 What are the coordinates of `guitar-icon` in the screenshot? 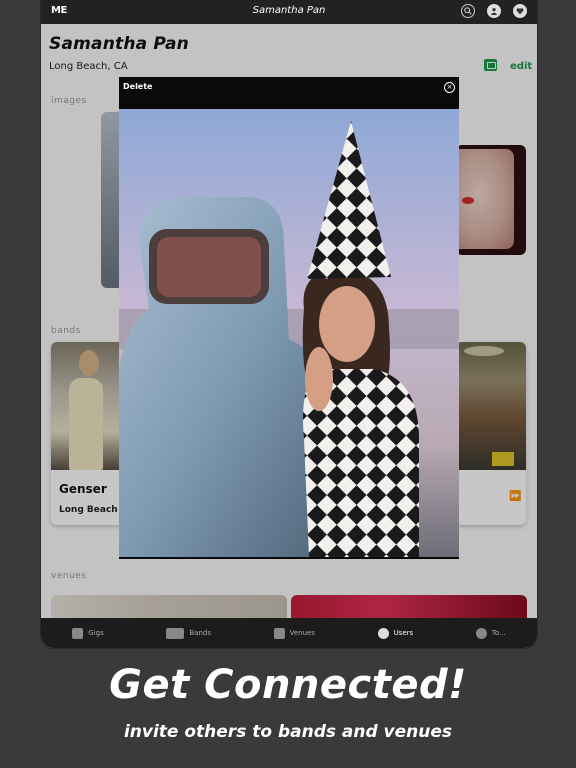 It's located at (78, 633).